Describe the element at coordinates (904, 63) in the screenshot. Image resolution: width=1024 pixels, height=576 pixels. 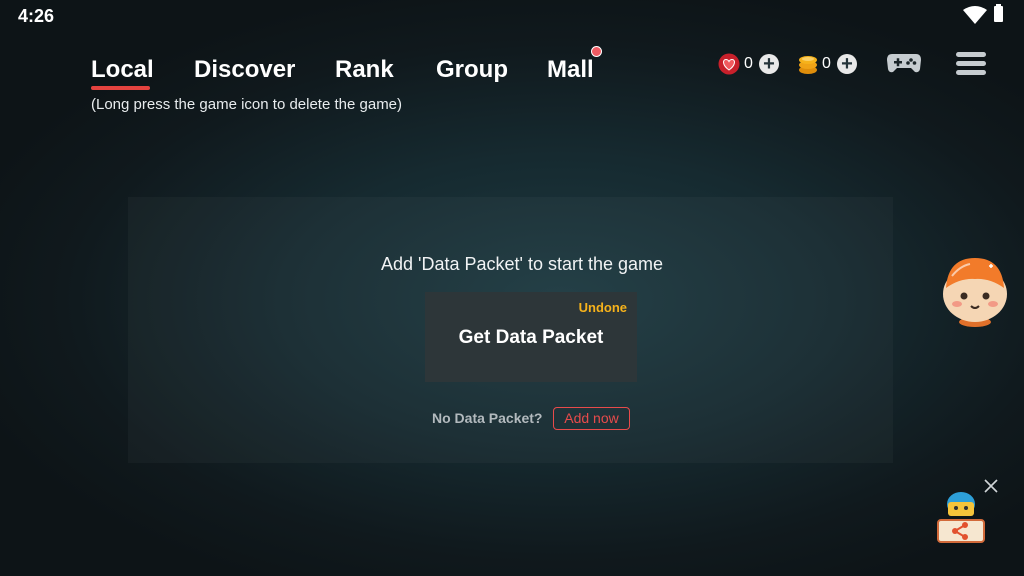
I see `gamepad-icon` at that location.